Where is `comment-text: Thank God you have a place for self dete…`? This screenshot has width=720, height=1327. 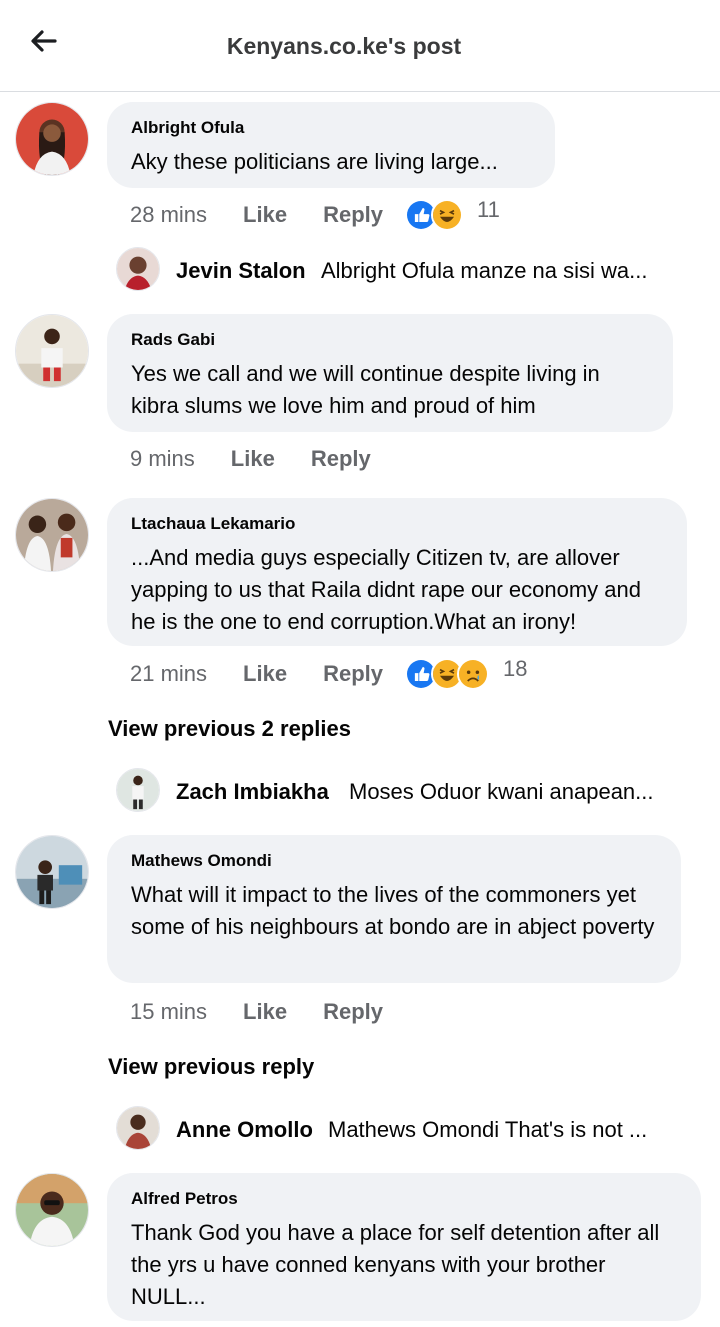
comment-text: Thank God you have a place for self dete… is located at coordinates (395, 1264).